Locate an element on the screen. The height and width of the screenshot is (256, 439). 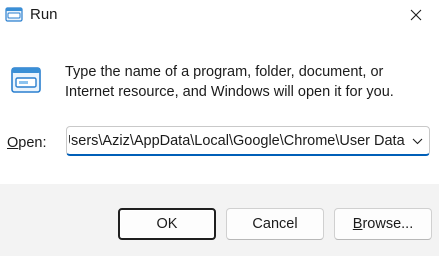
close-button is located at coordinates (416, 15).